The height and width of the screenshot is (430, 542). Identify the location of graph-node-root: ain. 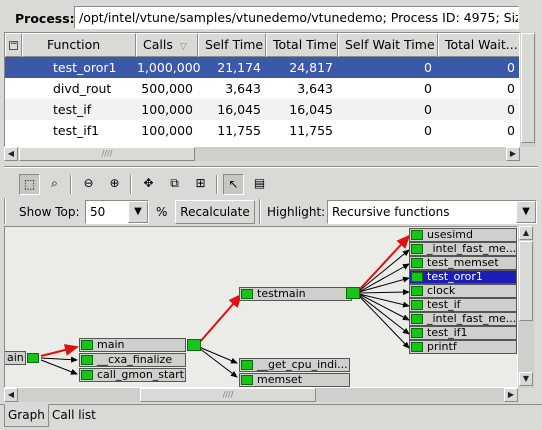
(22, 358).